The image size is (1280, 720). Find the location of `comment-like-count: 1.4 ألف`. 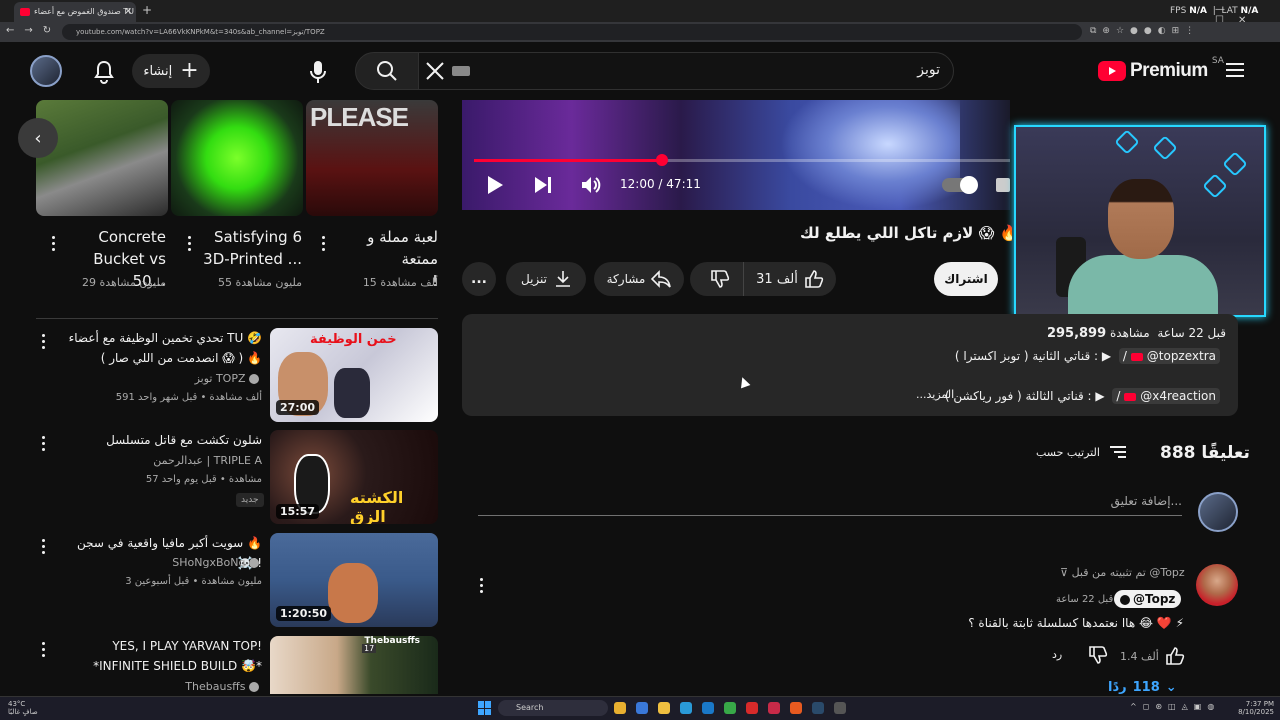

comment-like-count: 1.4 ألف is located at coordinates (1139, 656).